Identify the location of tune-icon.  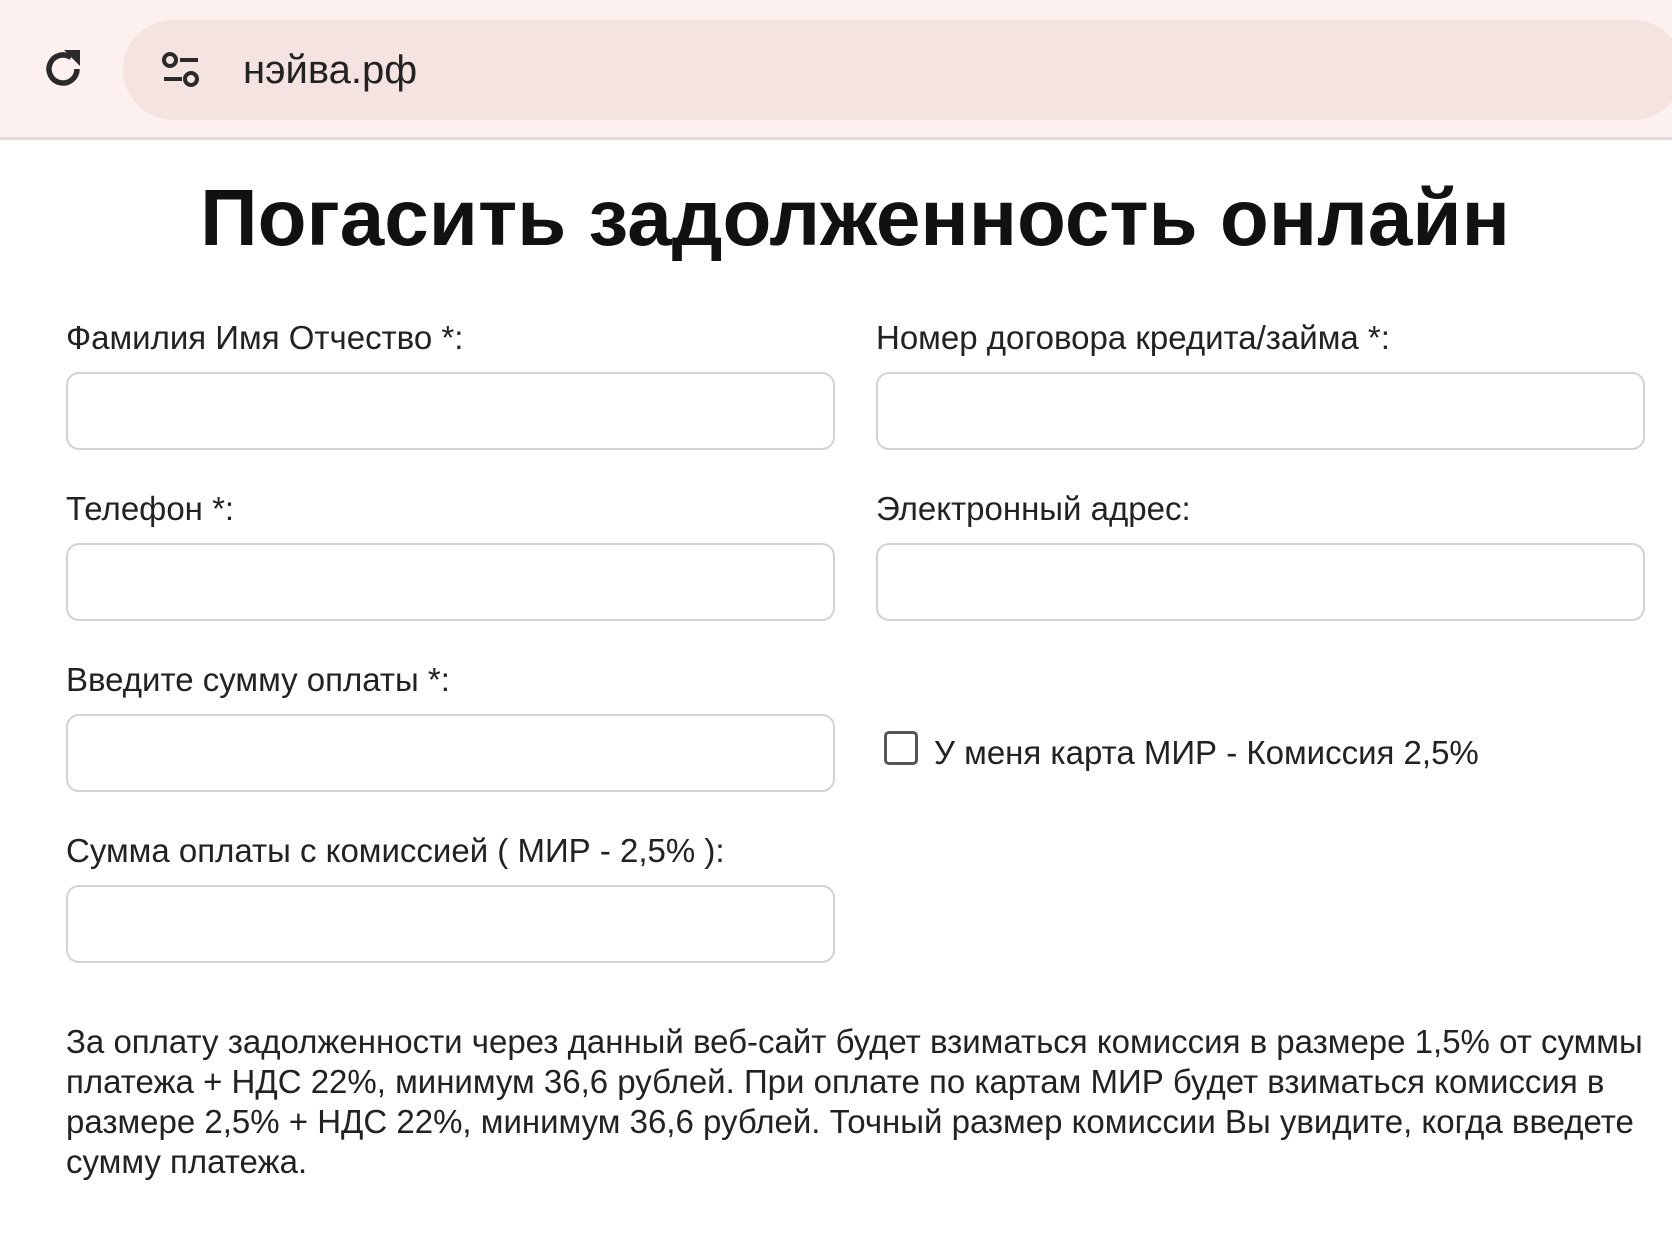
(180, 69).